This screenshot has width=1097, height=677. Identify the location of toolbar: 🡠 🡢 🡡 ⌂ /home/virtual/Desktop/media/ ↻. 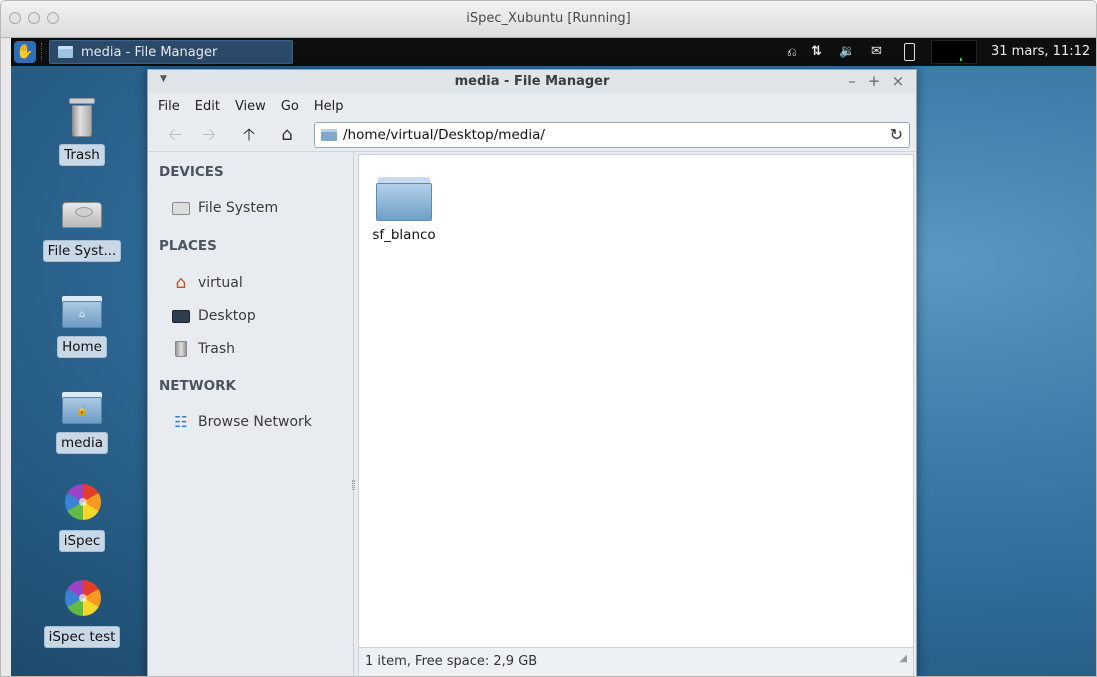
(532, 135).